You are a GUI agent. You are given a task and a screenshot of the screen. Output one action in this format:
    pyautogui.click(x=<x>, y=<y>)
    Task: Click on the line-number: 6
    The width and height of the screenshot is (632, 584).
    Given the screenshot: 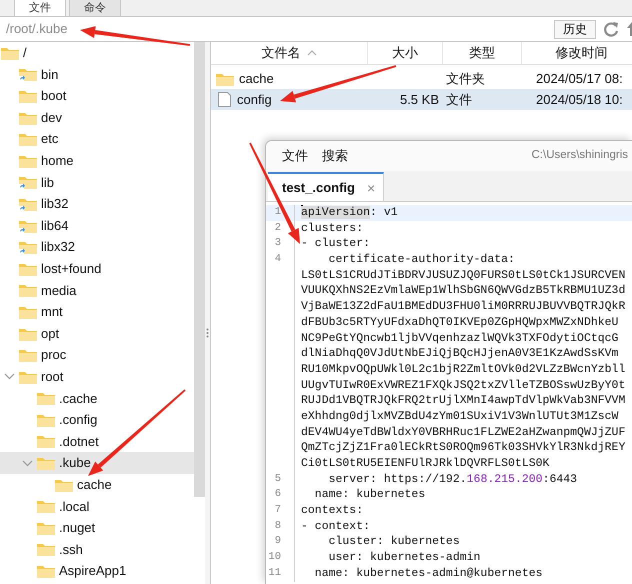 What is the action you would take?
    pyautogui.click(x=277, y=494)
    